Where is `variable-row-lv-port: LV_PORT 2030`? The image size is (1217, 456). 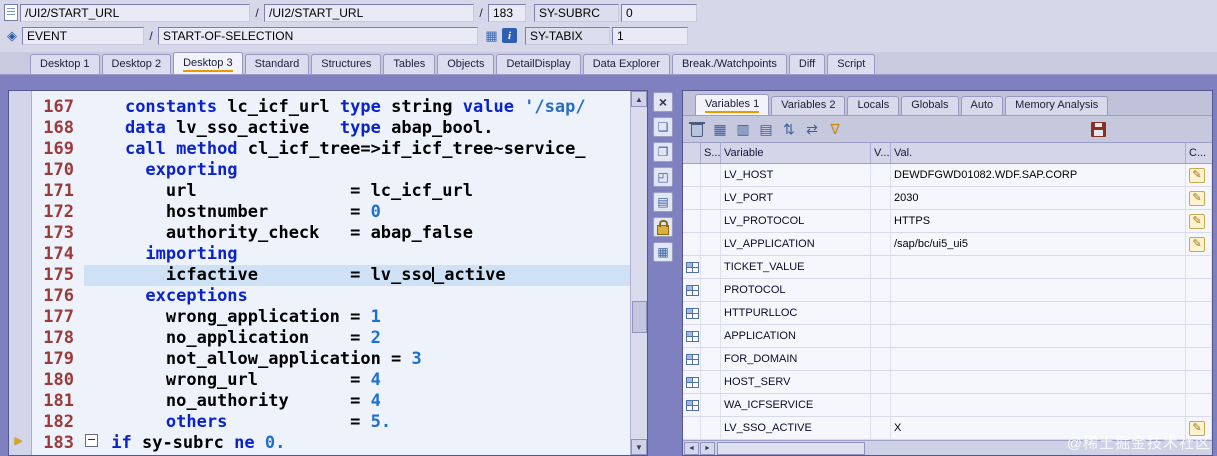 variable-row-lv-port: LV_PORT 2030 is located at coordinates (947, 198).